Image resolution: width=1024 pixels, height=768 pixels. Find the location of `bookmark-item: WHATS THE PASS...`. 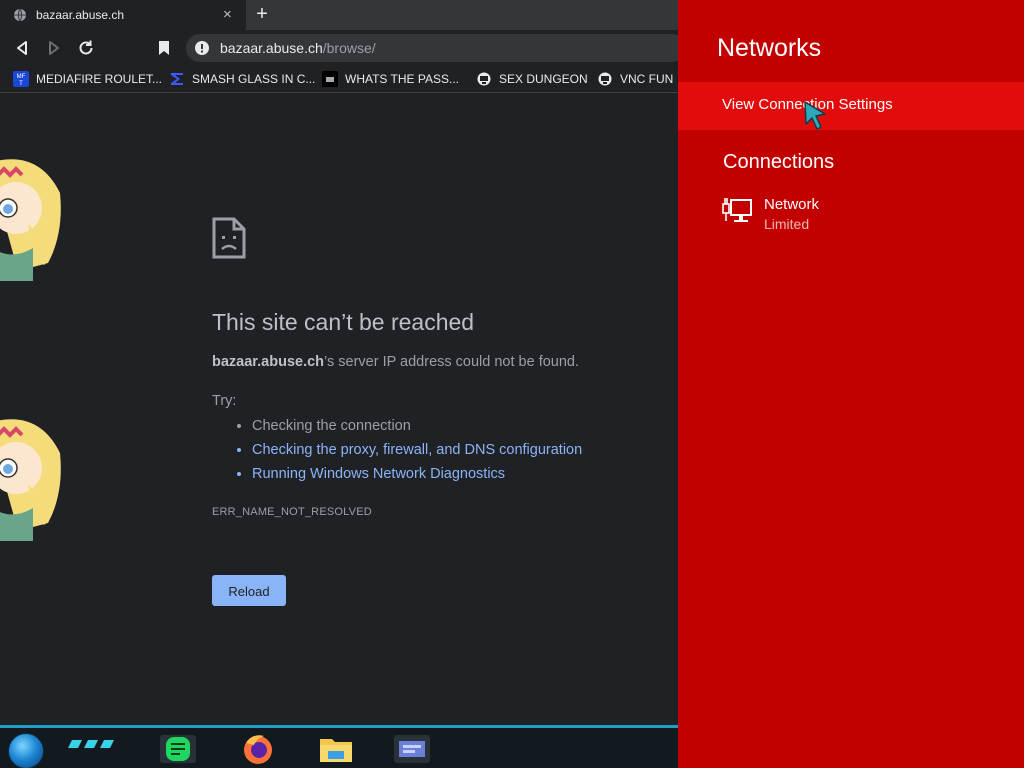

bookmark-item: WHATS THE PASS... is located at coordinates (390, 79).